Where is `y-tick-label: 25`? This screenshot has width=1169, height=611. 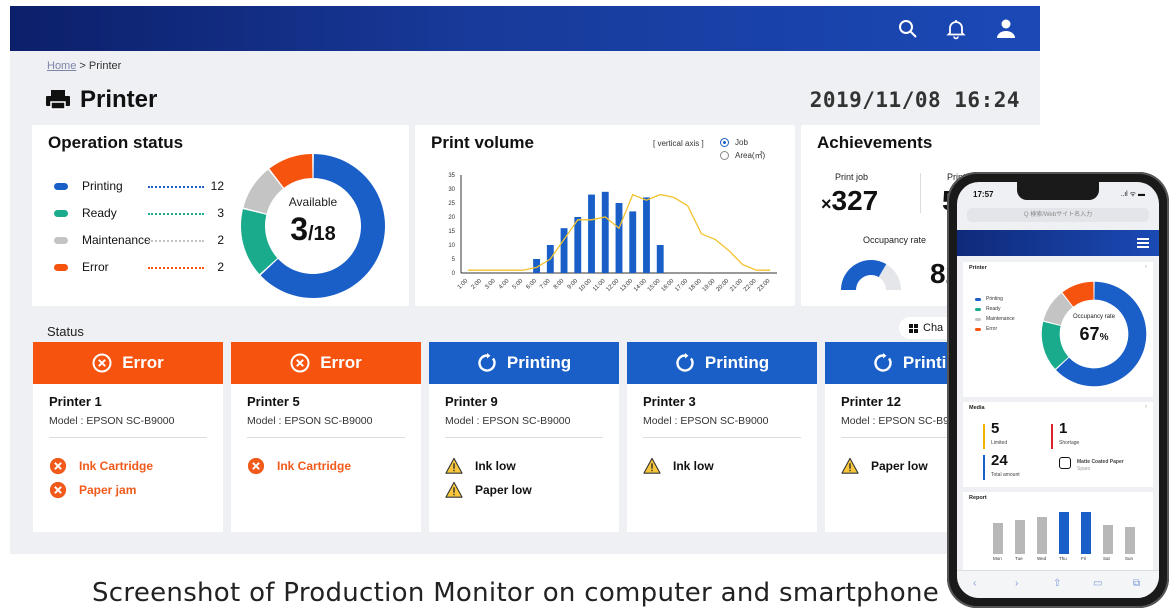 y-tick-label: 25 is located at coordinates (451, 204).